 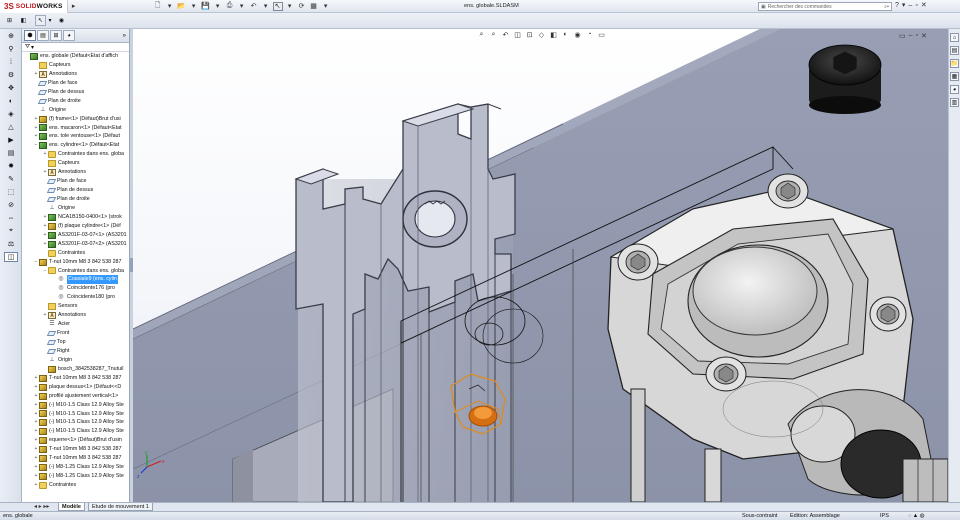 I want to click on previous-view-icon: ↶, so click(x=505, y=35).